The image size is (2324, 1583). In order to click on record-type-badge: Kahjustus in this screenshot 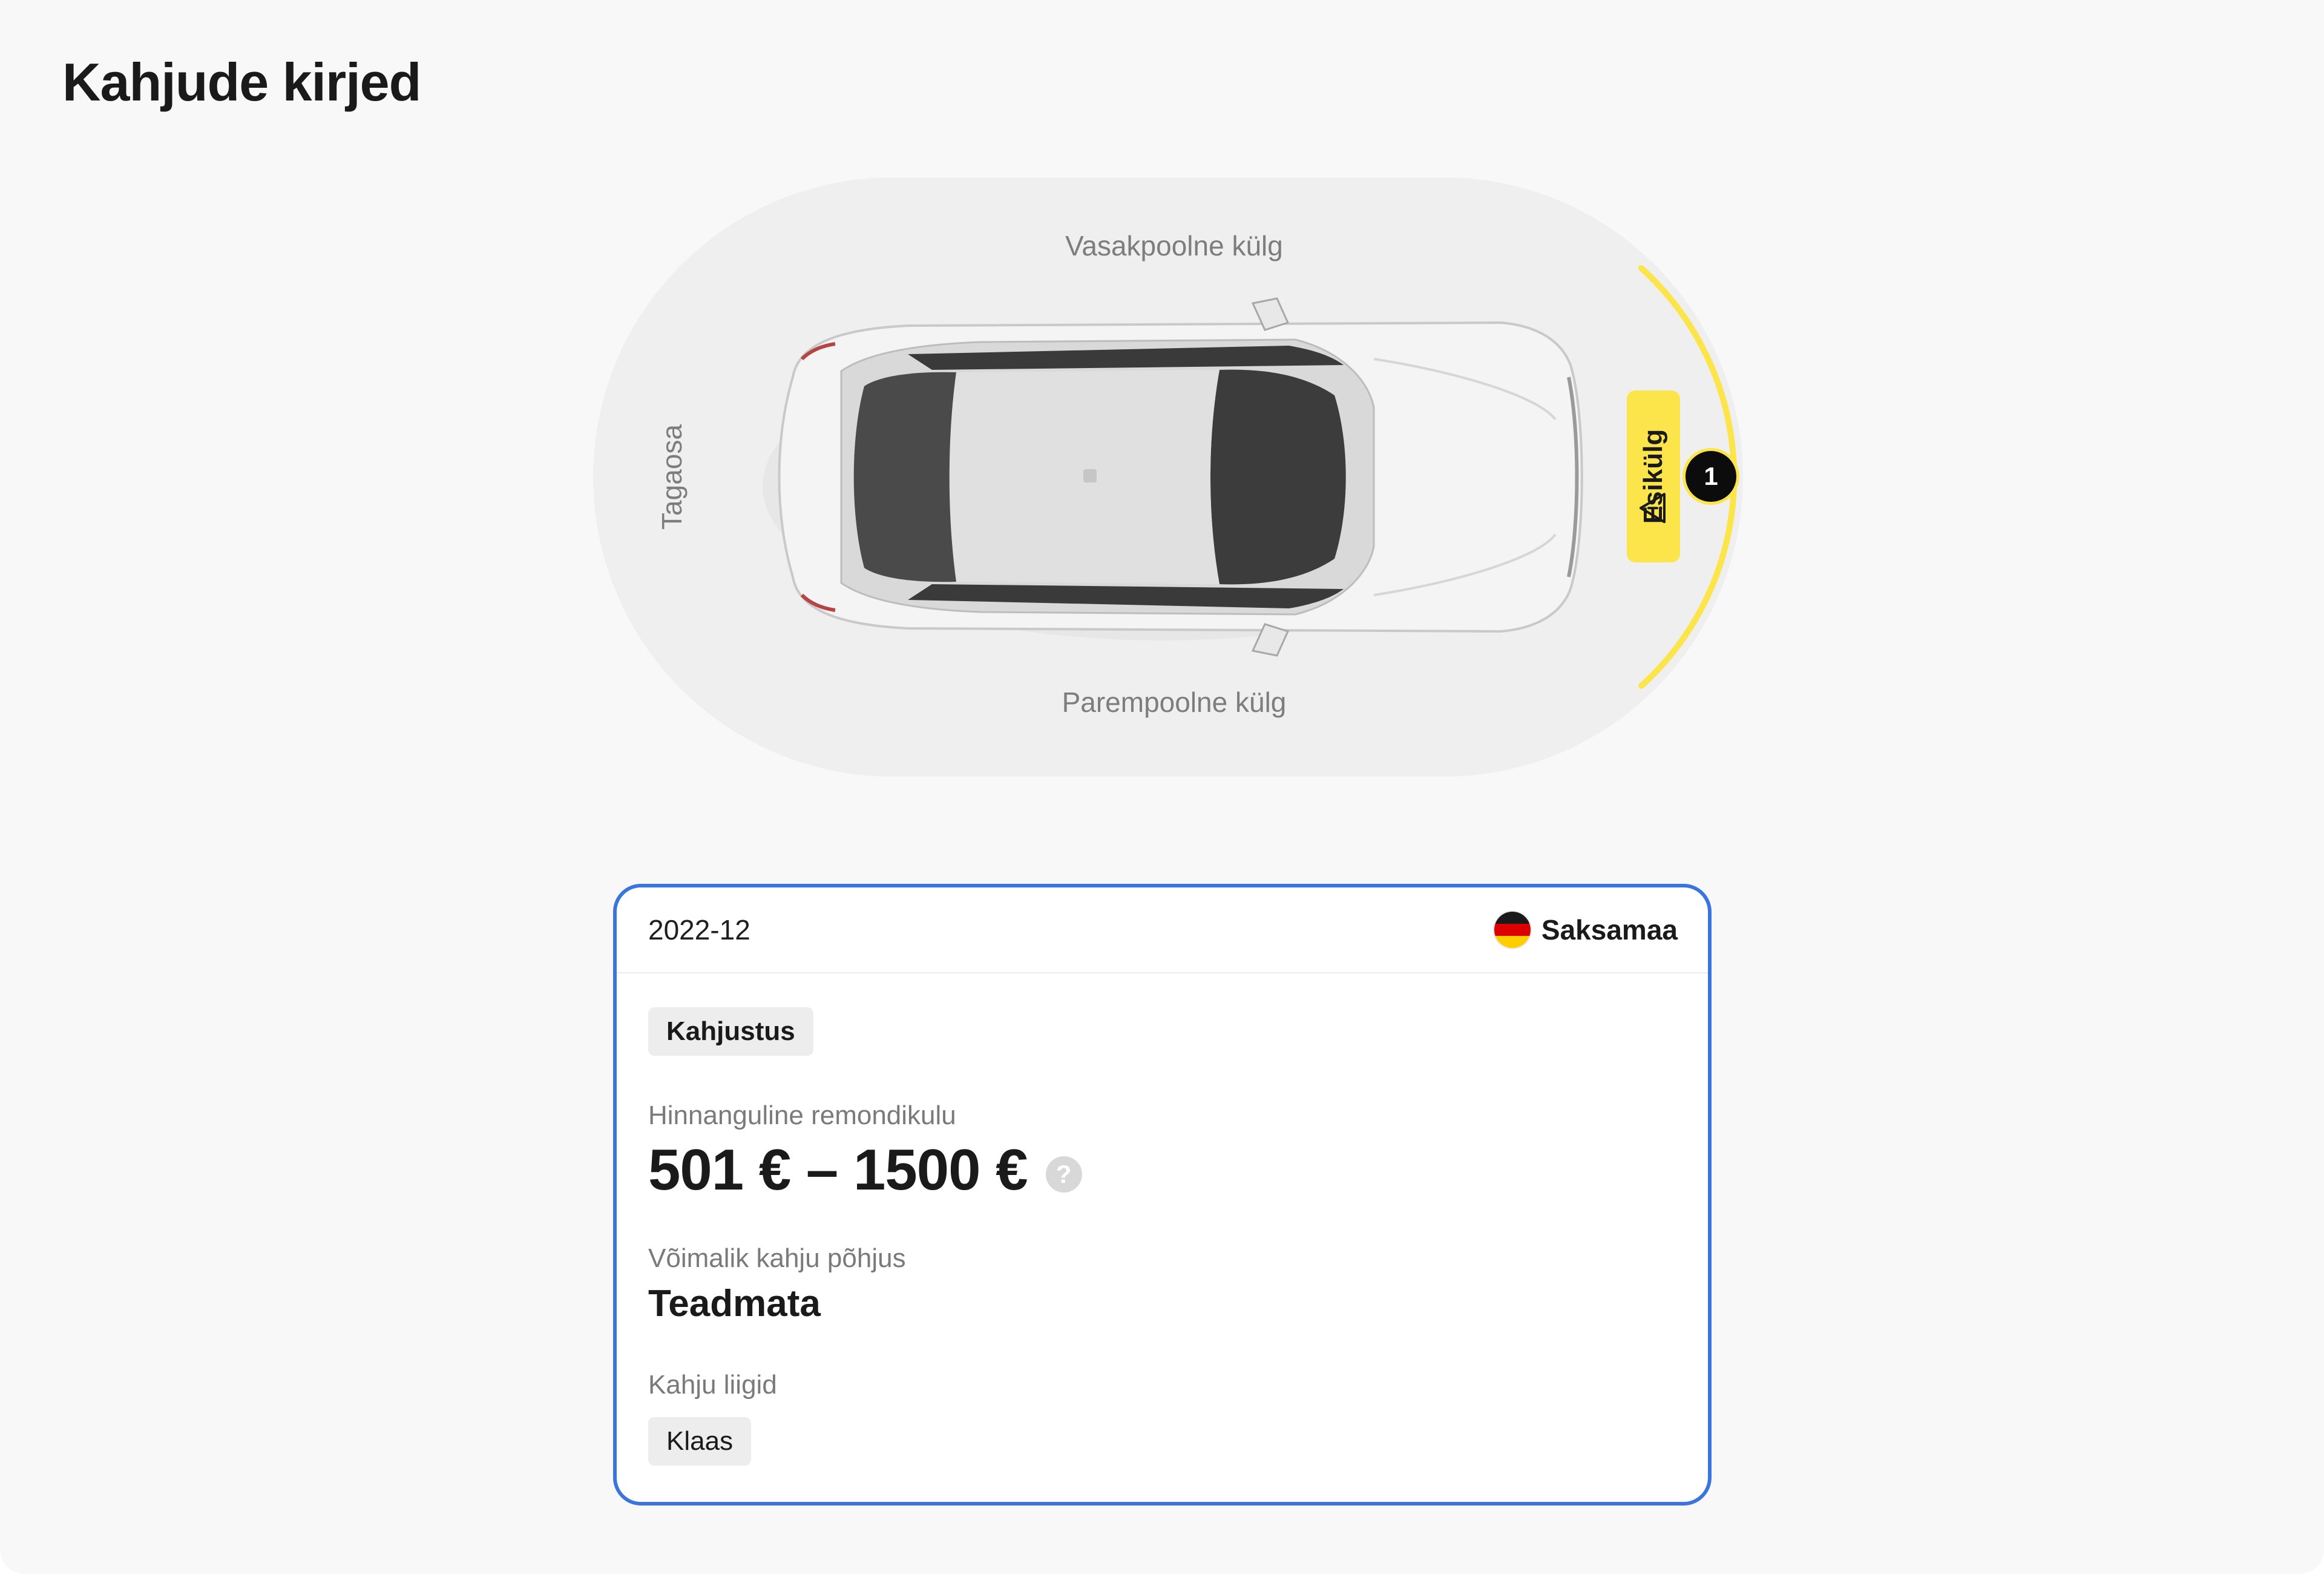, I will do `click(730, 1031)`.